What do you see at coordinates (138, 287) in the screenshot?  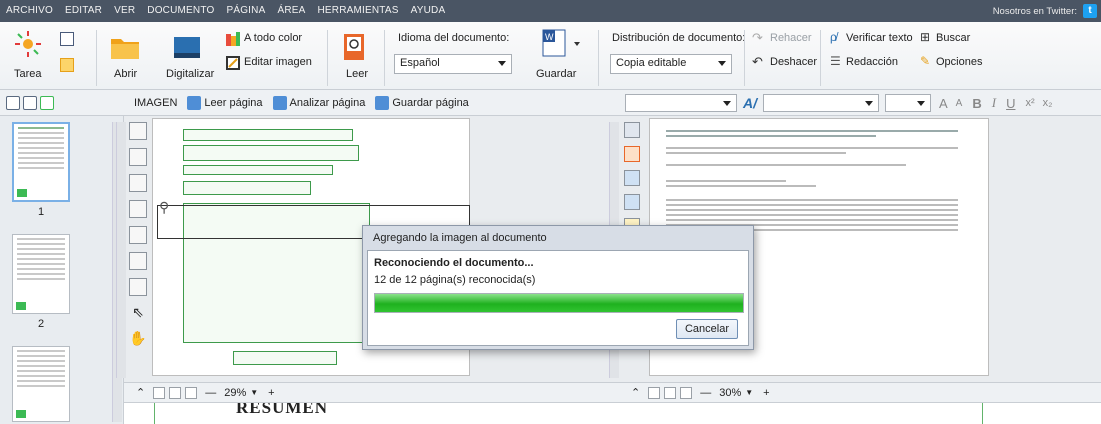 I see `order-areas-tool-icon` at bounding box center [138, 287].